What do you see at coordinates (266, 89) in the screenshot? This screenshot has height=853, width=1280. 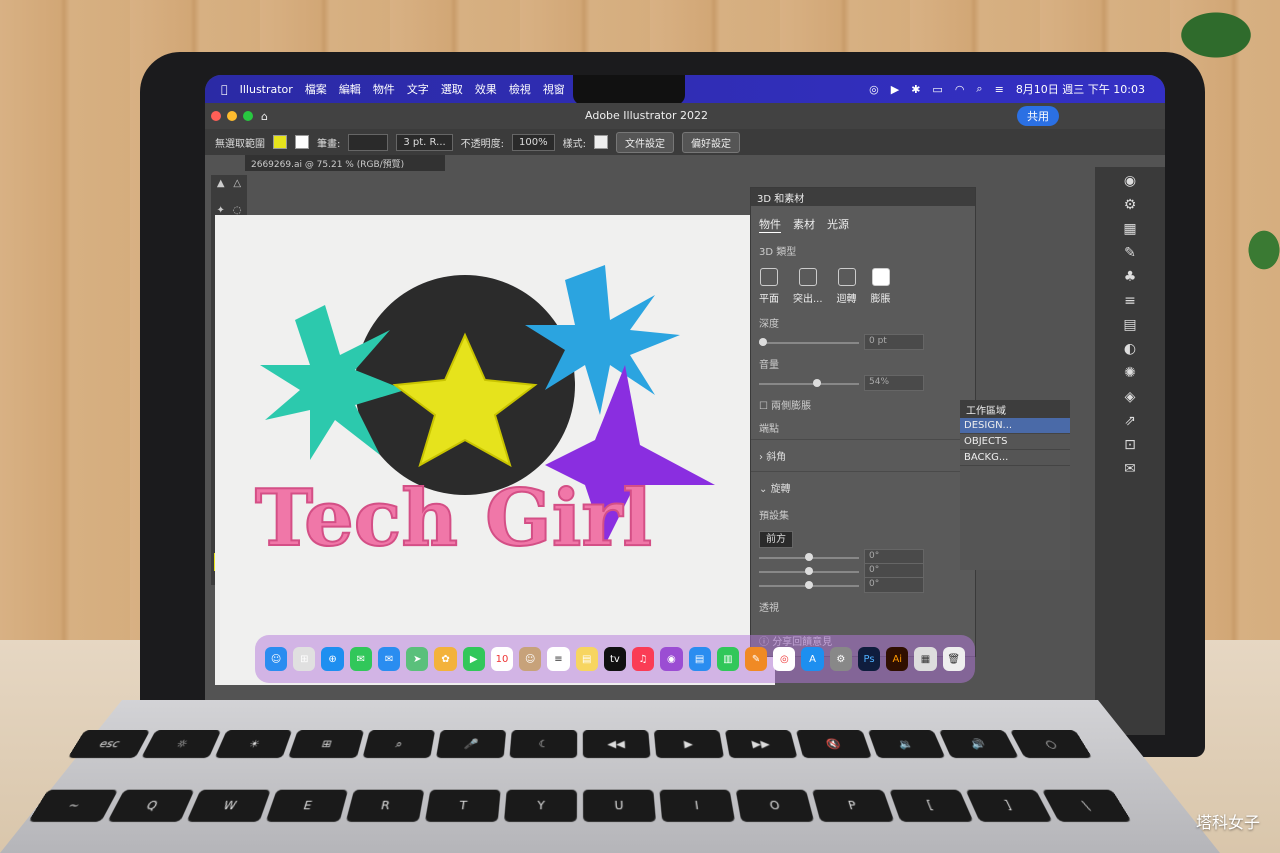 I see `menu-app: Illustrator` at bounding box center [266, 89].